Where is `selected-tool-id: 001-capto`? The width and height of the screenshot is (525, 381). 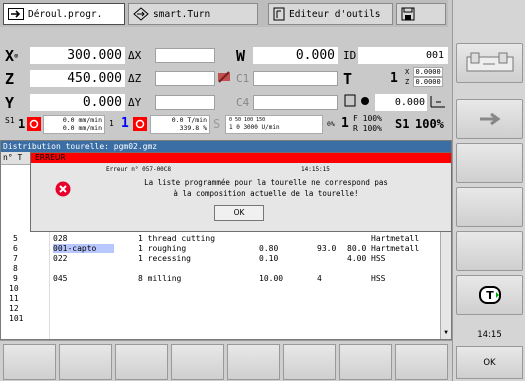 selected-tool-id: 001-capto is located at coordinates (84, 249).